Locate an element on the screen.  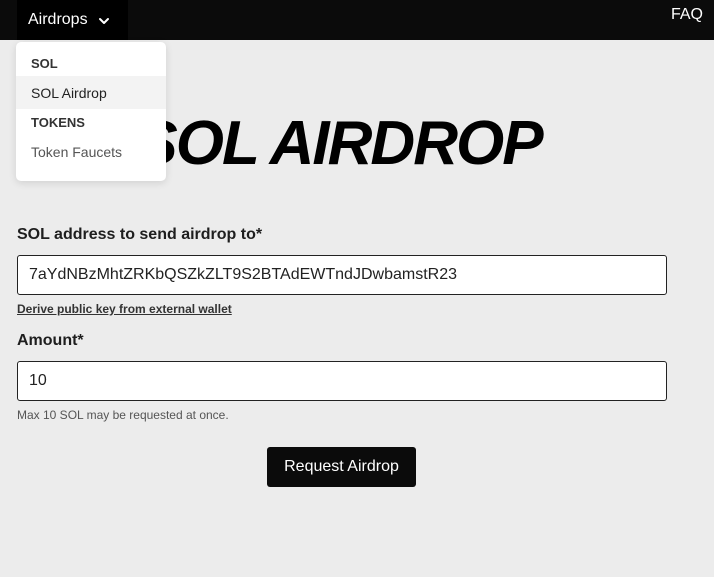
top-navigation-bar: Airdrops FAQ is located at coordinates (357, 20).